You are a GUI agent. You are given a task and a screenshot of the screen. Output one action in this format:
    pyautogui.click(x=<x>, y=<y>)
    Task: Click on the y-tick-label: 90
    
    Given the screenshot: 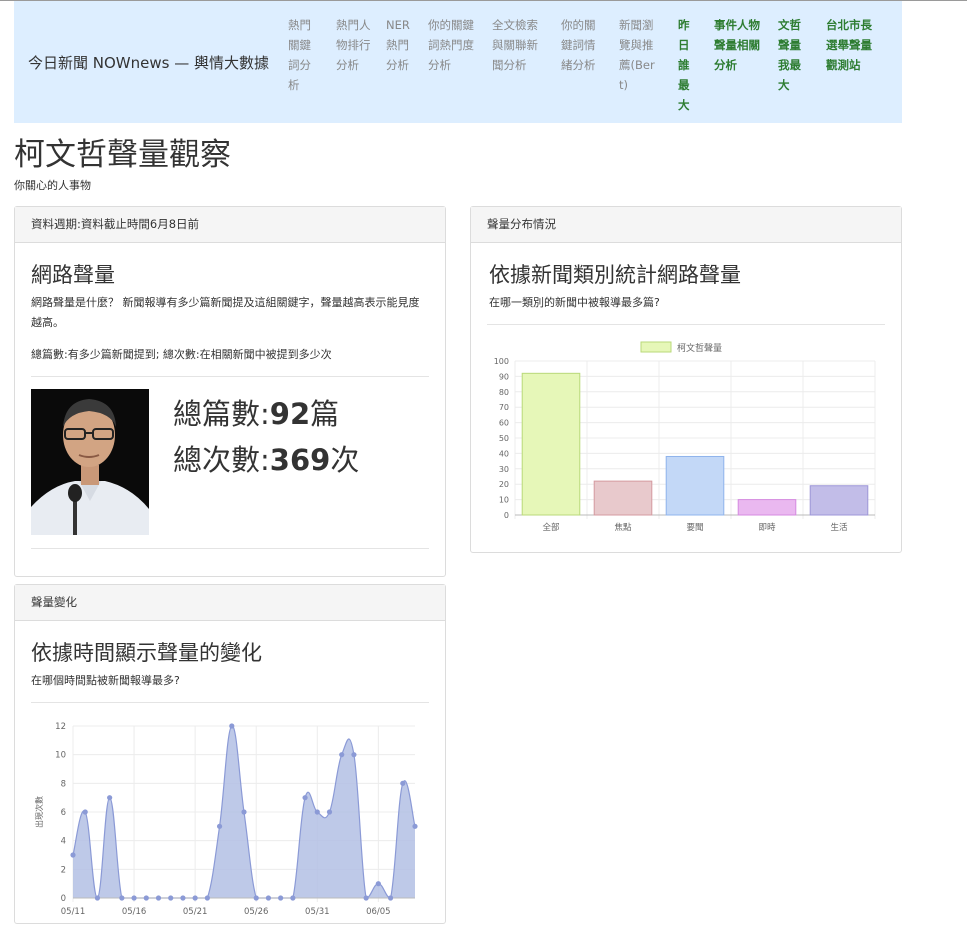 What is the action you would take?
    pyautogui.click(x=504, y=376)
    